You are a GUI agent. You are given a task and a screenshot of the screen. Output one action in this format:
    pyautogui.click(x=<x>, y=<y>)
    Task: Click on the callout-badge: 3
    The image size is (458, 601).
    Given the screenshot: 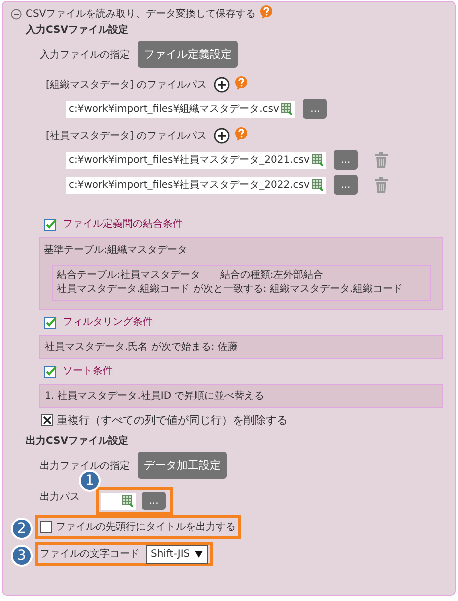 What is the action you would take?
    pyautogui.click(x=22, y=556)
    